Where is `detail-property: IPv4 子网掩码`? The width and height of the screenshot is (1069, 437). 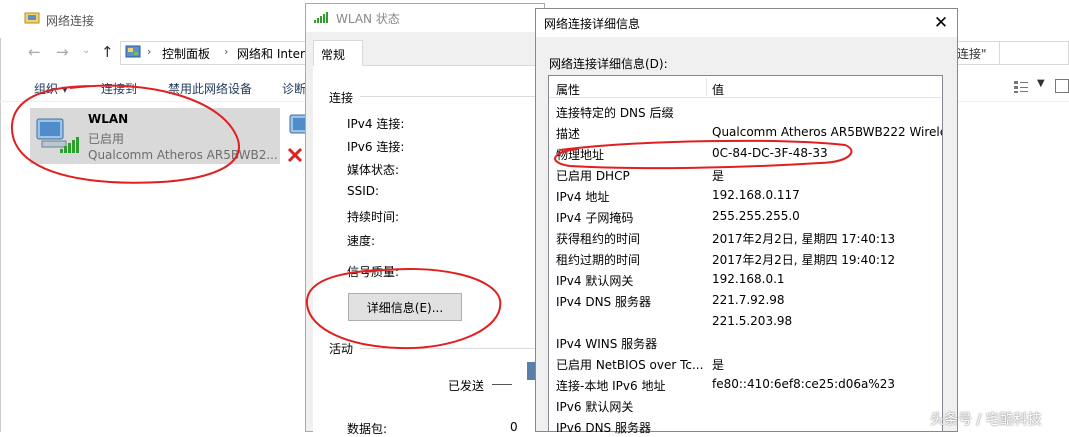
detail-property: IPv4 子网掩码 is located at coordinates (631, 217).